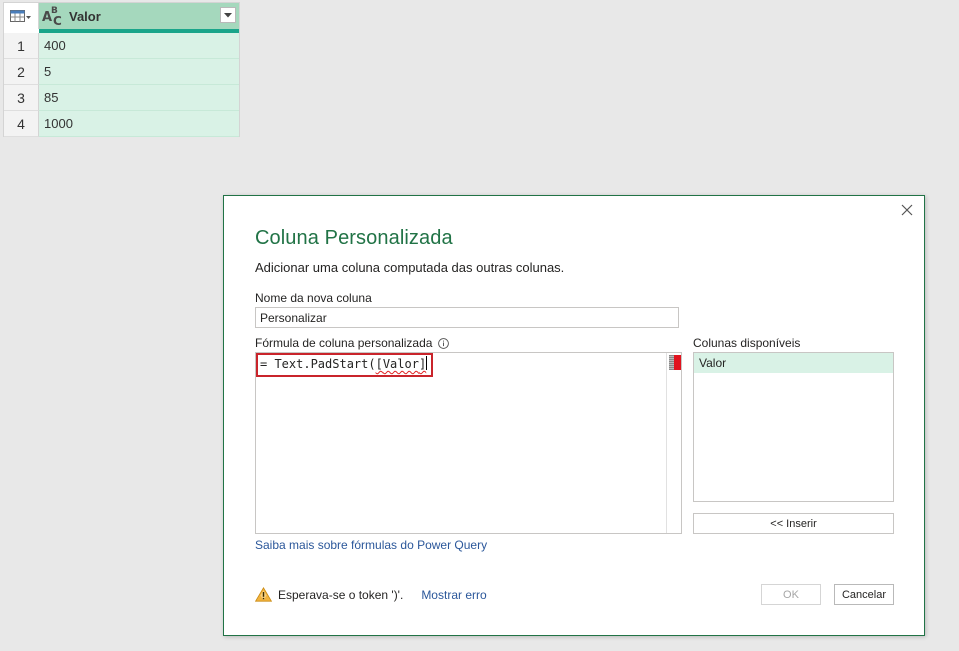  I want to click on dialog-title: Coluna Personalizada, so click(354, 238).